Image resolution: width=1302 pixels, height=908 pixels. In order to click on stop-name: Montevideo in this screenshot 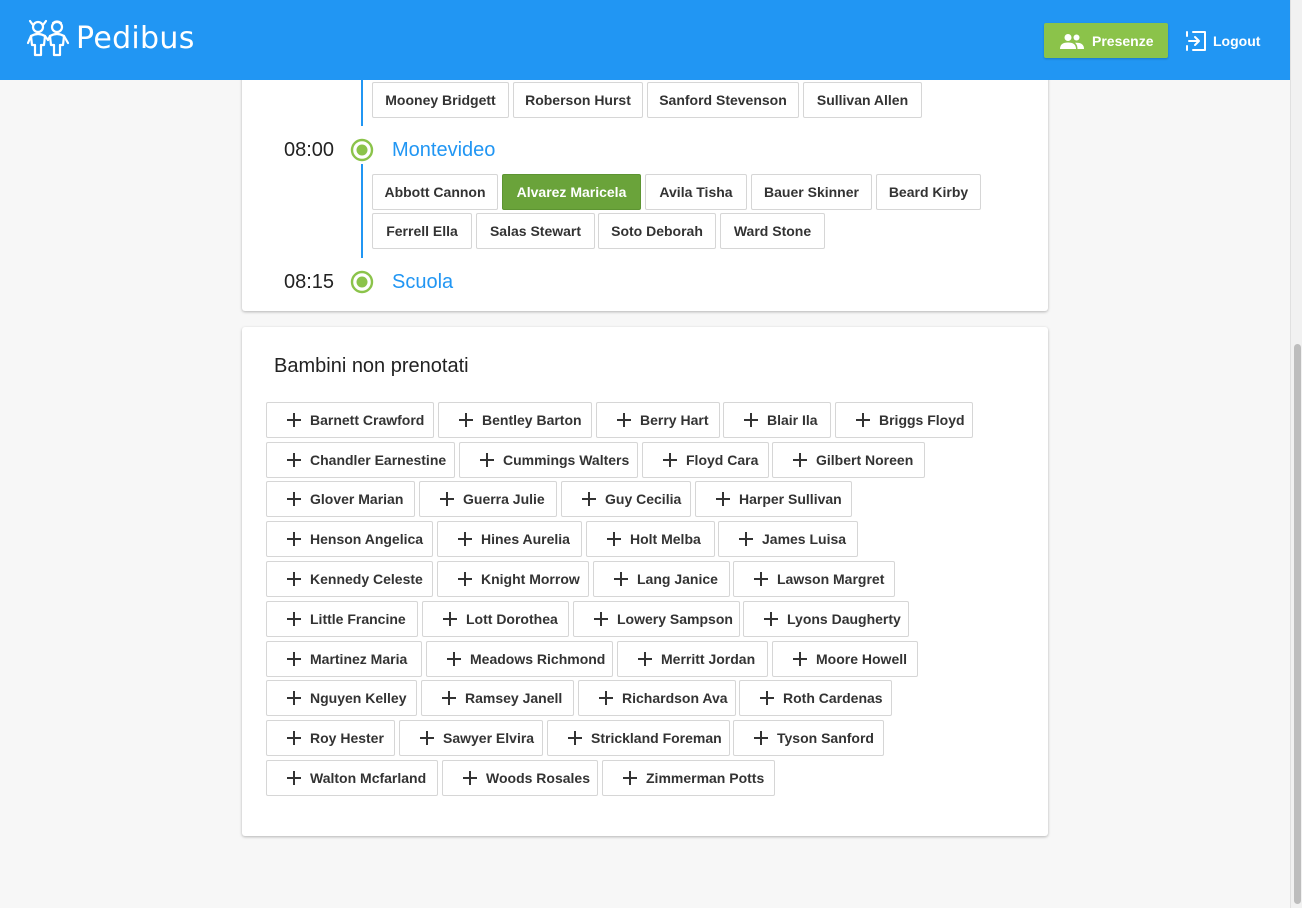, I will do `click(443, 150)`.